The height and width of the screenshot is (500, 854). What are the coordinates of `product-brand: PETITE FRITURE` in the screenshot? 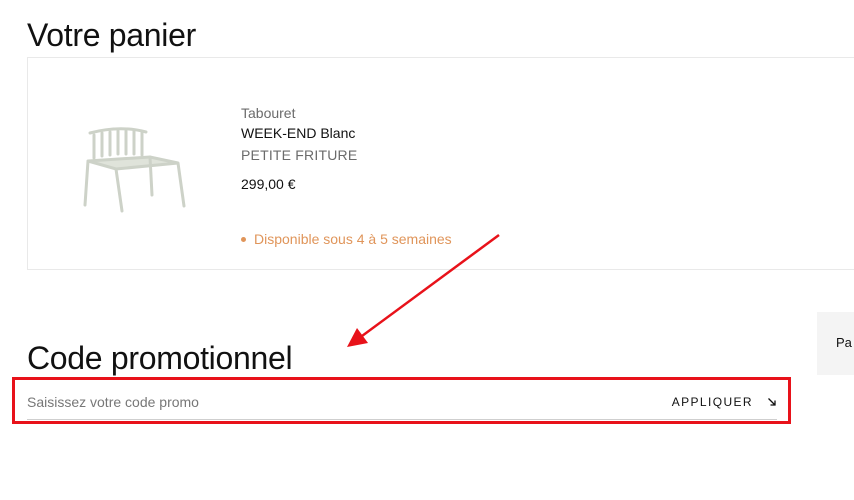 It's located at (299, 155).